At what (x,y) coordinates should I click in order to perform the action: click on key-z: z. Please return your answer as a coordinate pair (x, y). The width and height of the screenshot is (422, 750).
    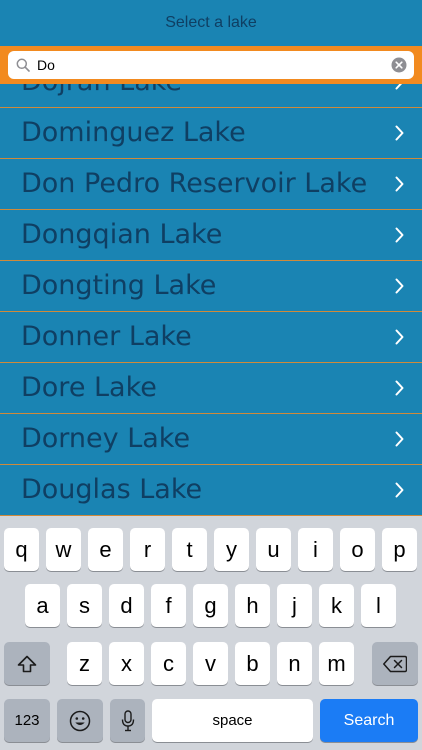
    Looking at the image, I should click on (84, 663).